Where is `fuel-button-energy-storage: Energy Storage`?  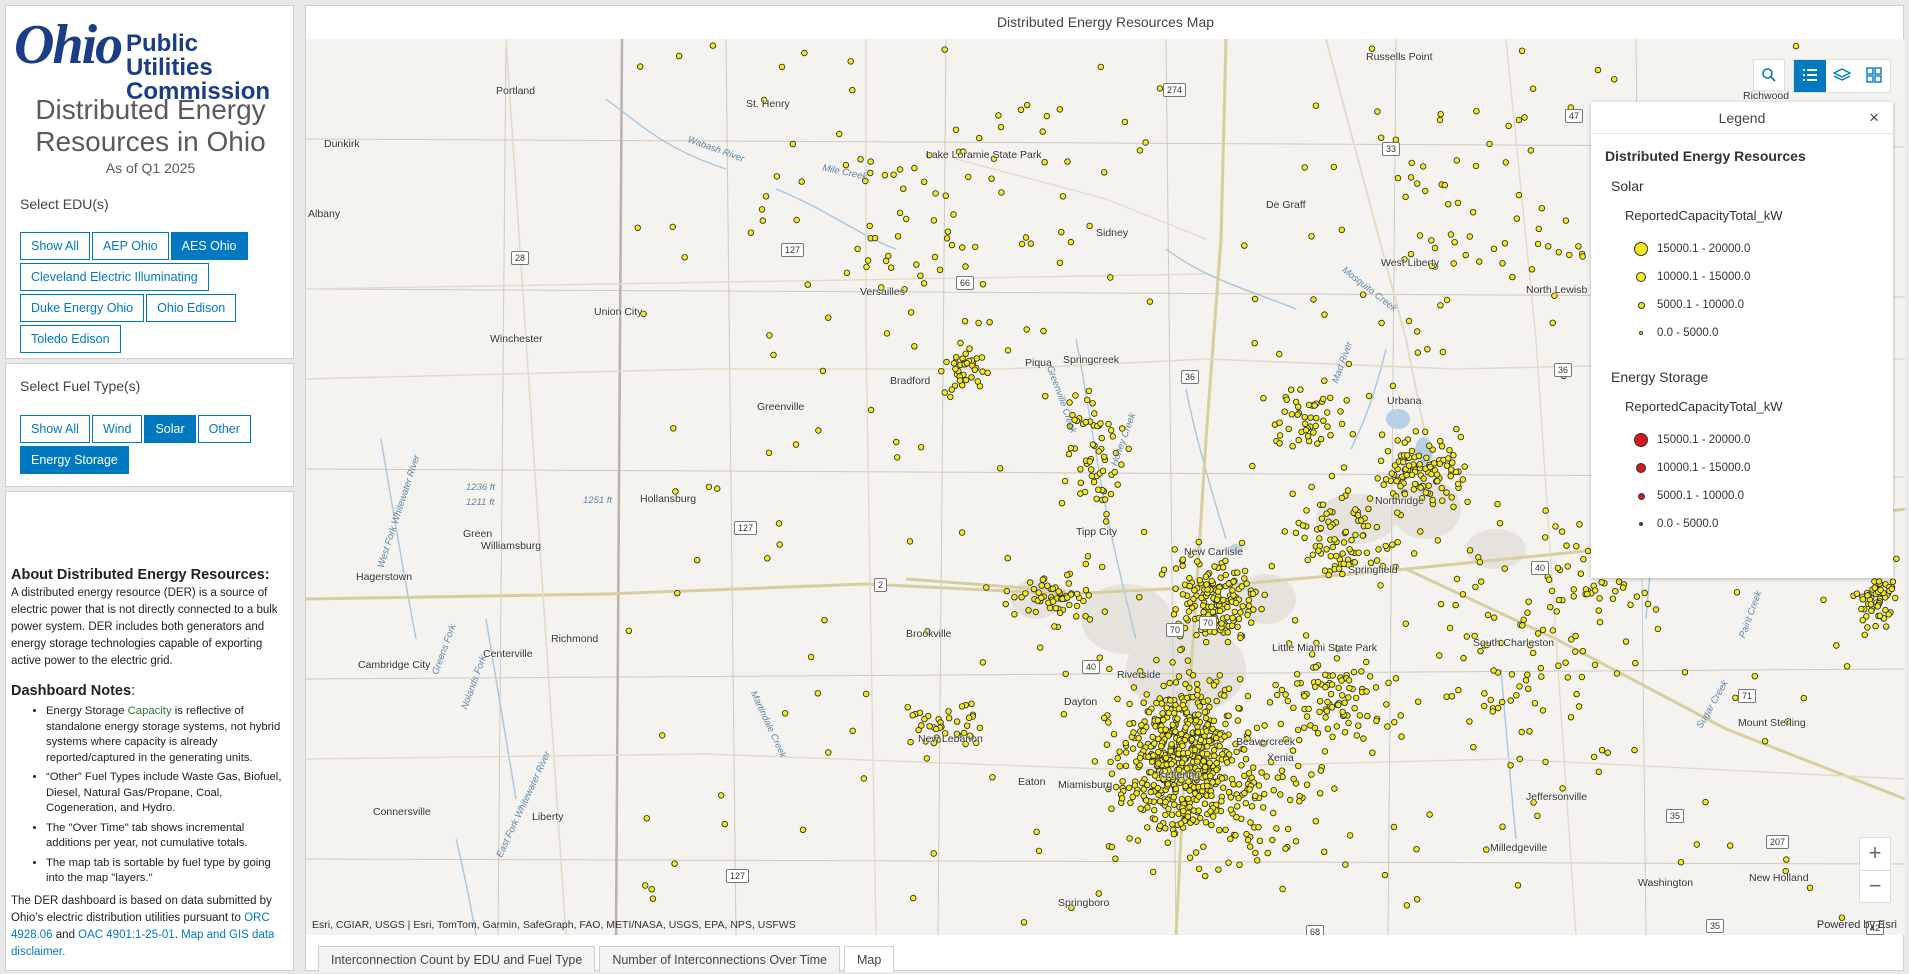
fuel-button-energy-storage: Energy Storage is located at coordinates (74, 460).